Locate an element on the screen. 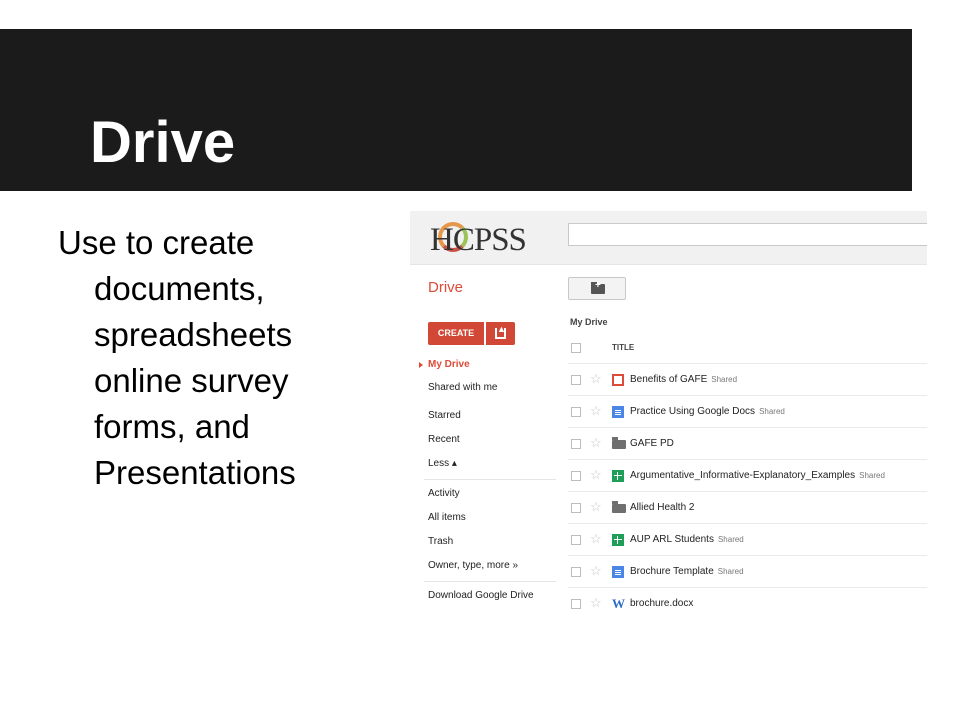 The height and width of the screenshot is (720, 960). breadcrumb: My Drive is located at coordinates (589, 322).